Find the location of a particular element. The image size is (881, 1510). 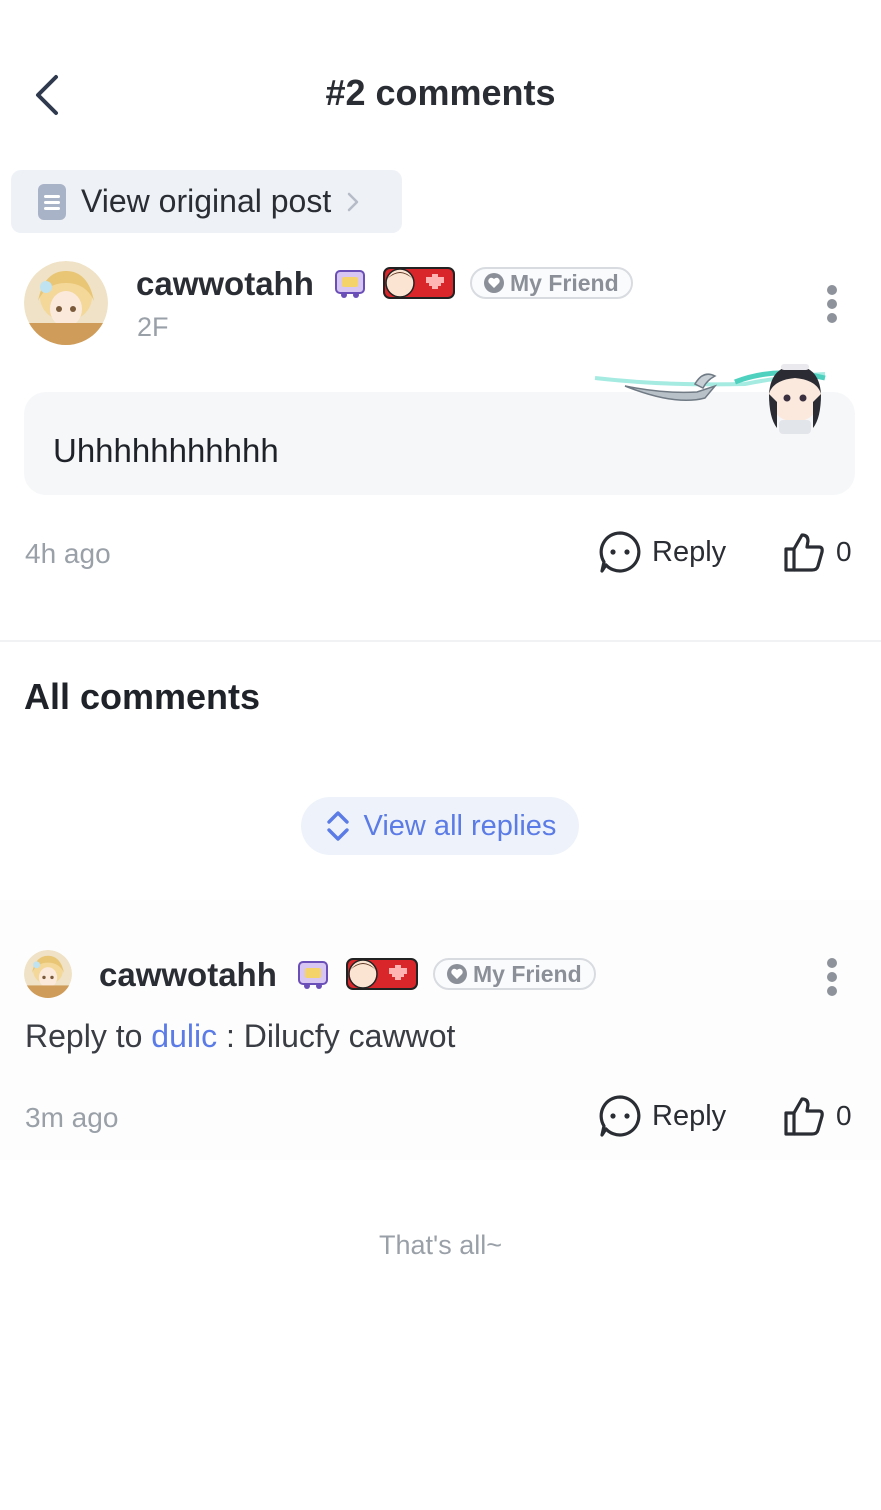

chibi-weapon-decoration-icon is located at coordinates (710, 399).